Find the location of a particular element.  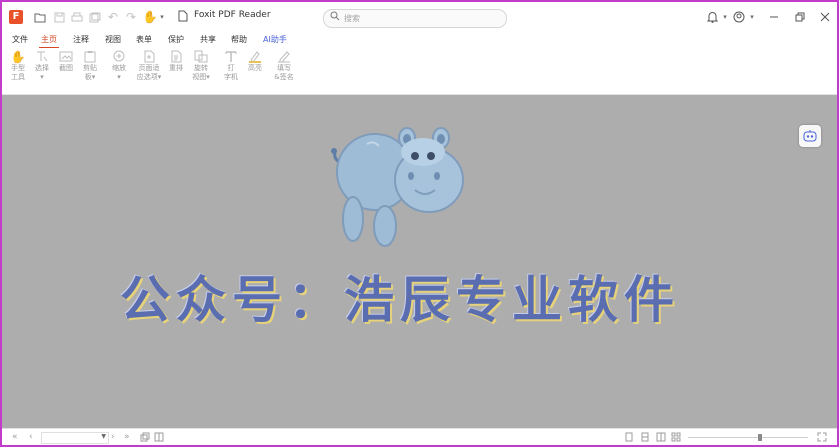

single-page-view-icon is located at coordinates (629, 438).